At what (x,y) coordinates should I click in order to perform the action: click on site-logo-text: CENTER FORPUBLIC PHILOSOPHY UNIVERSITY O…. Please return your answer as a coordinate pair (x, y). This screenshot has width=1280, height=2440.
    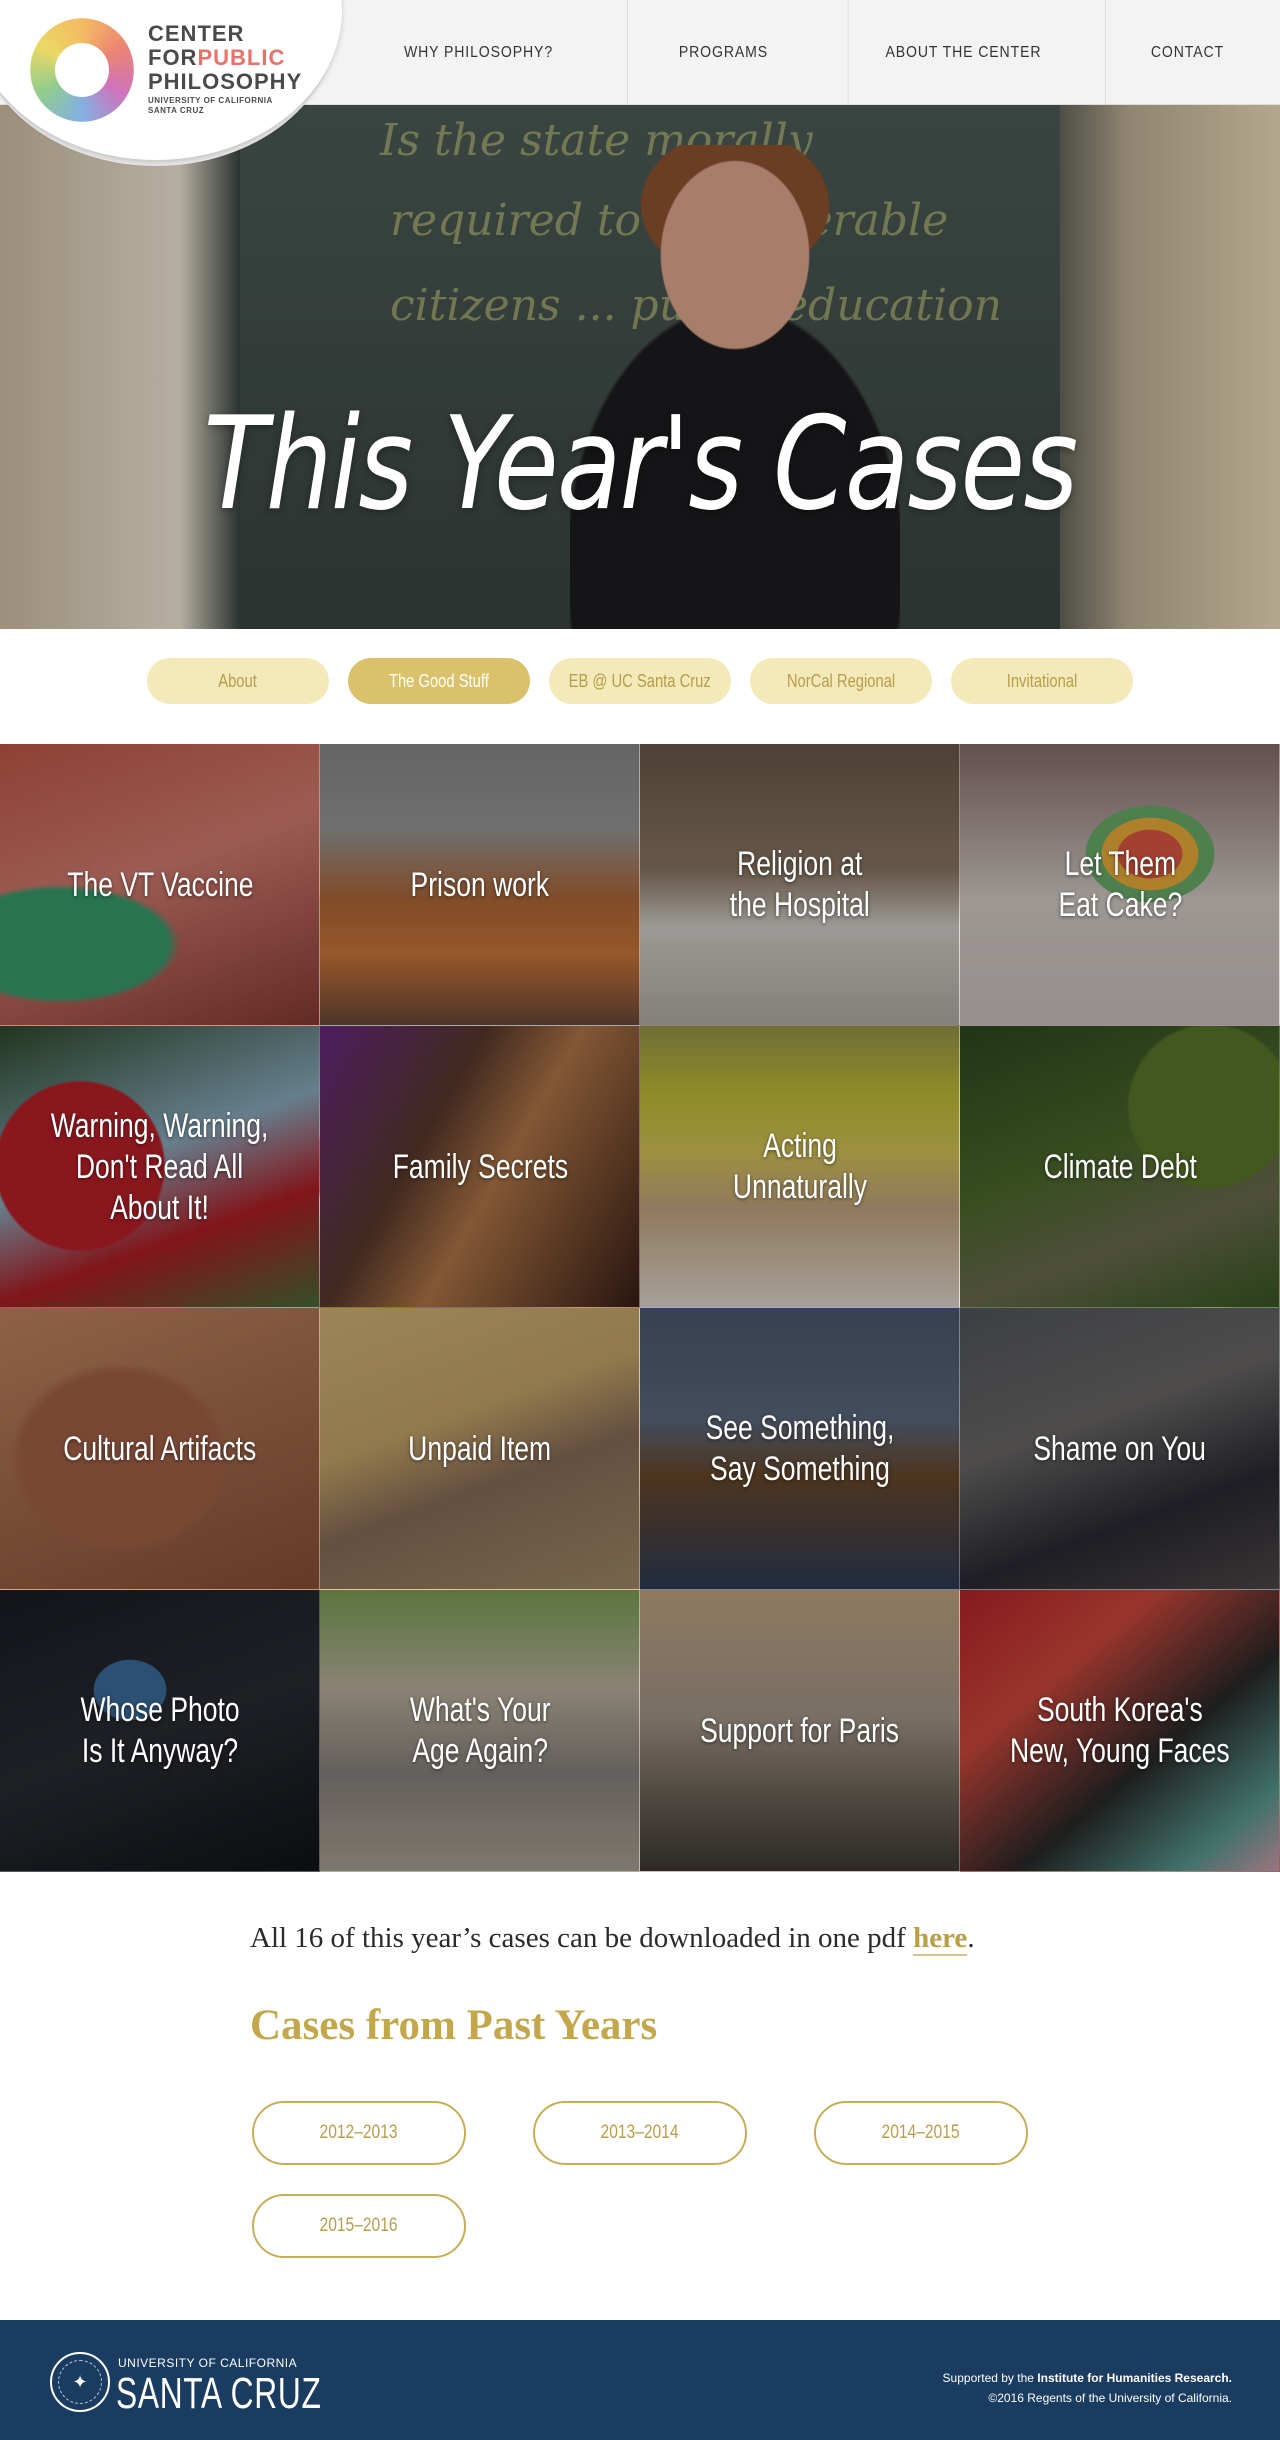
    Looking at the image, I should click on (225, 69).